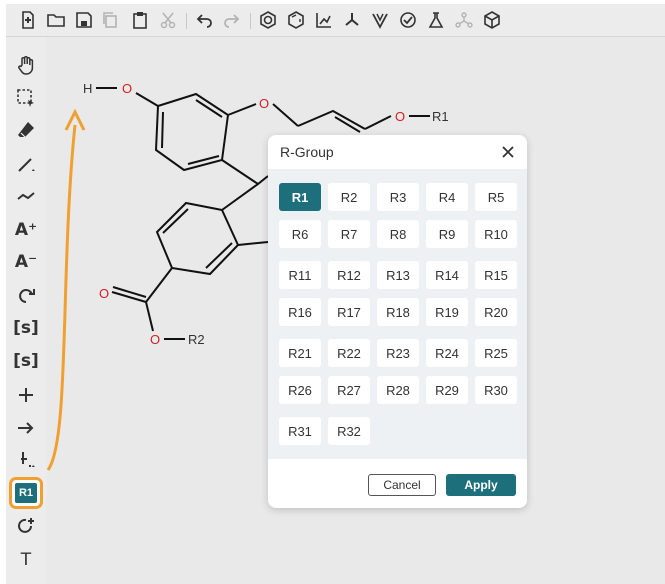 Image resolution: width=665 pixels, height=584 pixels. Describe the element at coordinates (481, 485) in the screenshot. I see `apply-button: Apply` at that location.